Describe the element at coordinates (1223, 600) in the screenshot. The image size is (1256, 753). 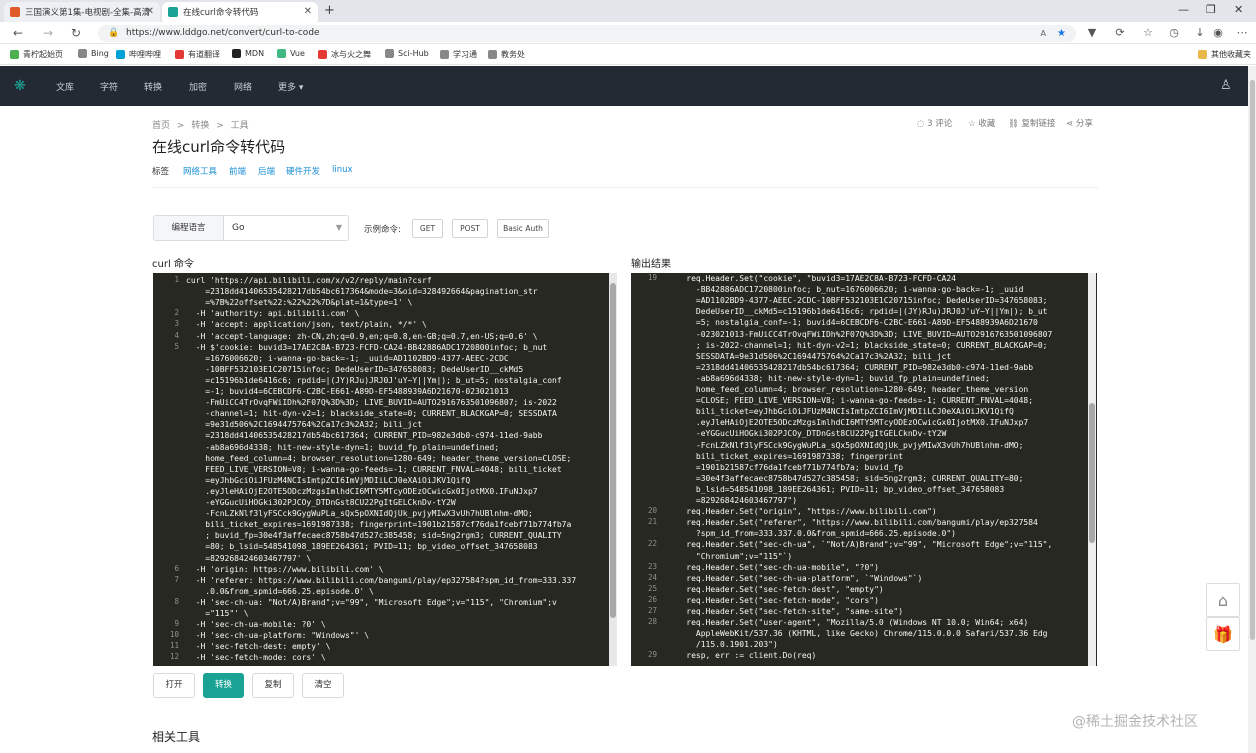
I see `home-icon: ⌂` at that location.